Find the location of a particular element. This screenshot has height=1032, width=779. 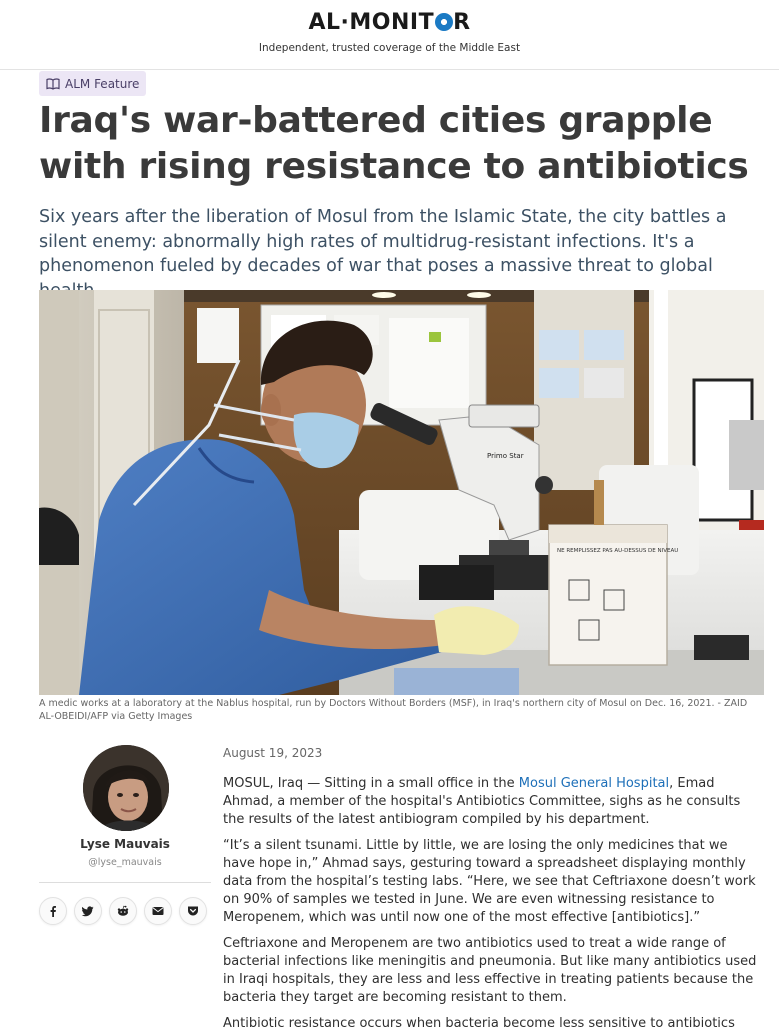

share-twitter-button is located at coordinates (88, 911).